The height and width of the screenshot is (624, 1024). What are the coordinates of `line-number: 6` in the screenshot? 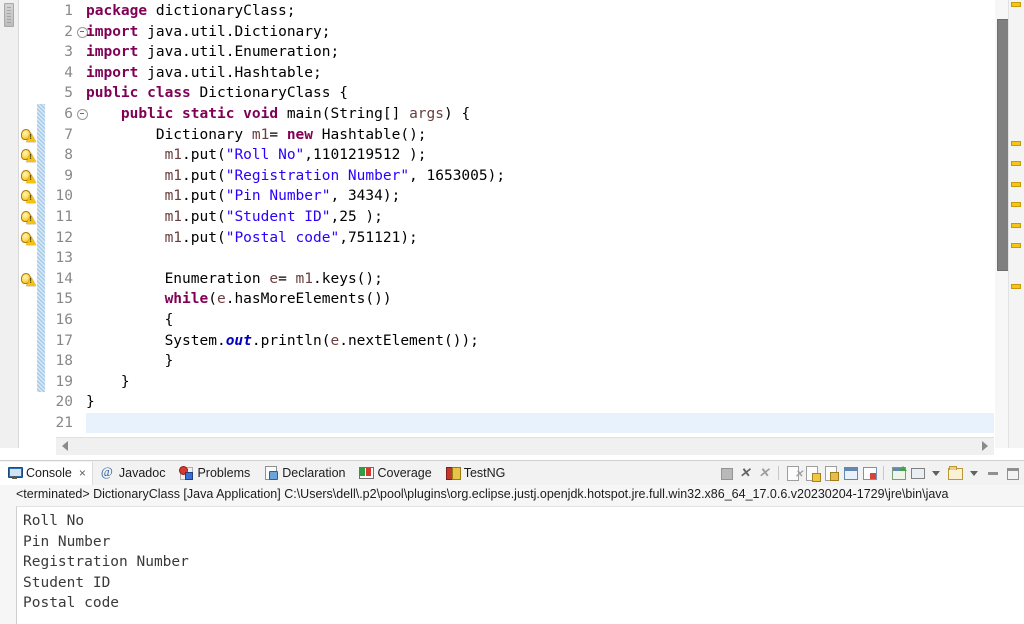 It's located at (68, 113).